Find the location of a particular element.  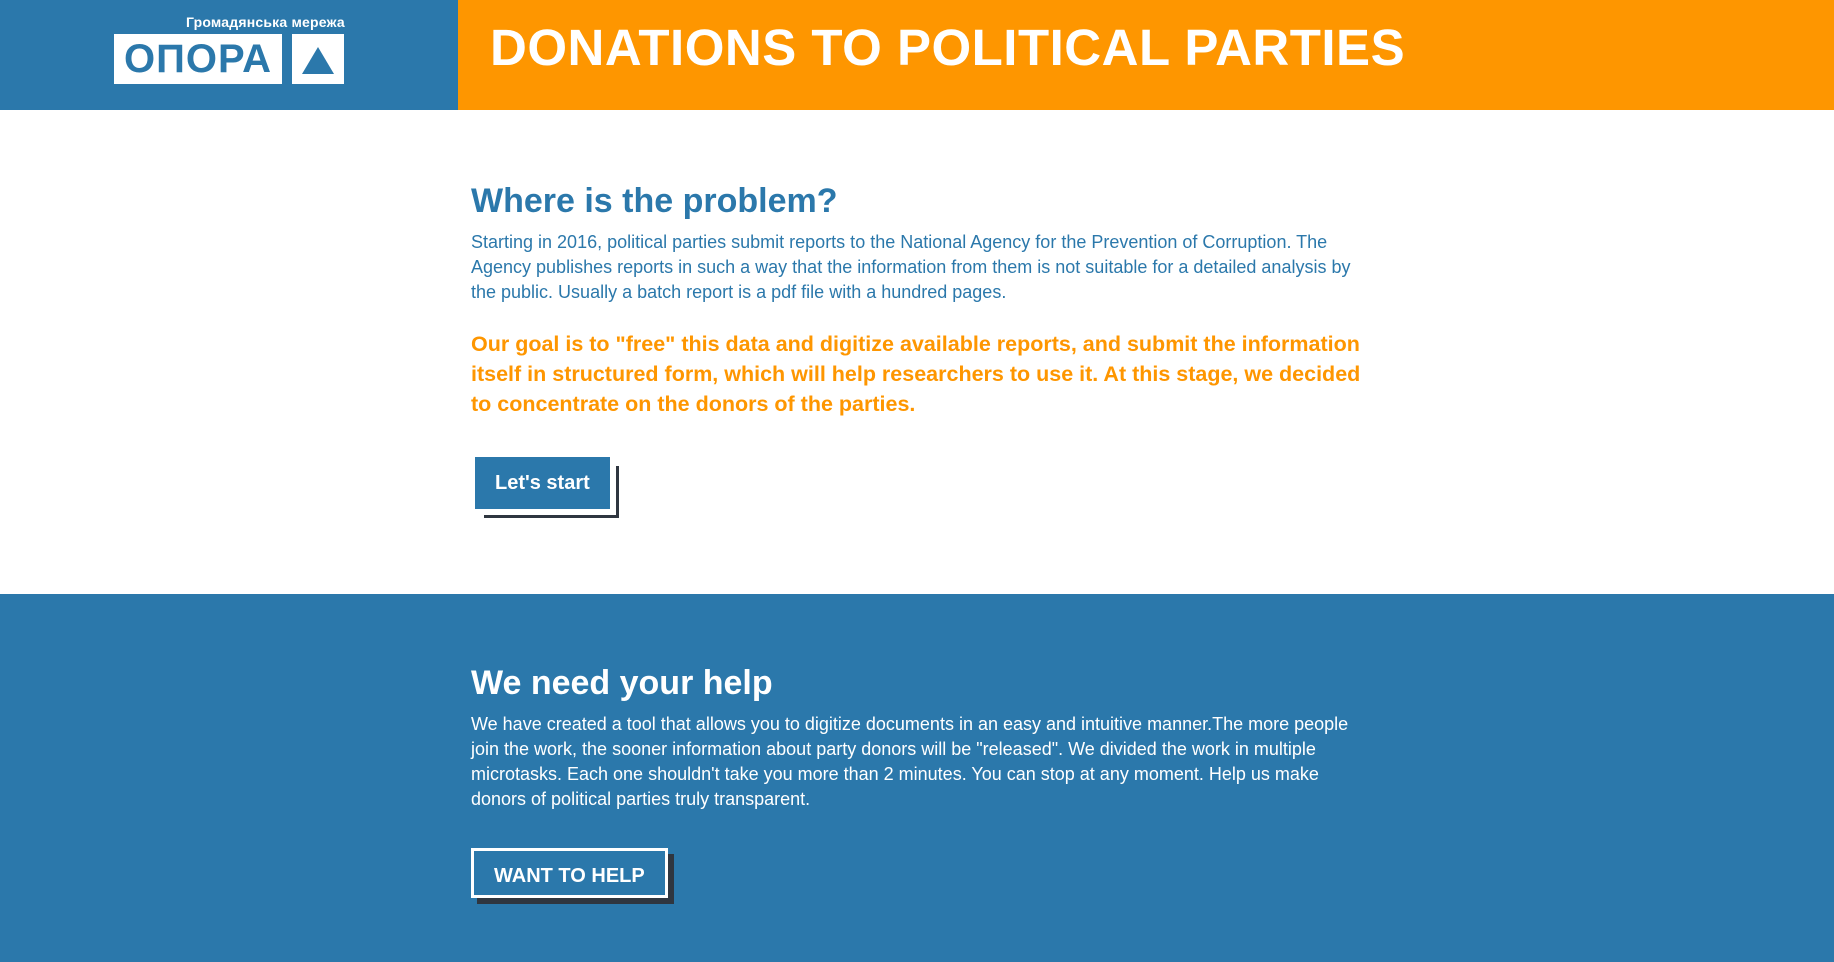

title-banner: DONATIONS TO POLITICAL PARTIES is located at coordinates (1146, 55).